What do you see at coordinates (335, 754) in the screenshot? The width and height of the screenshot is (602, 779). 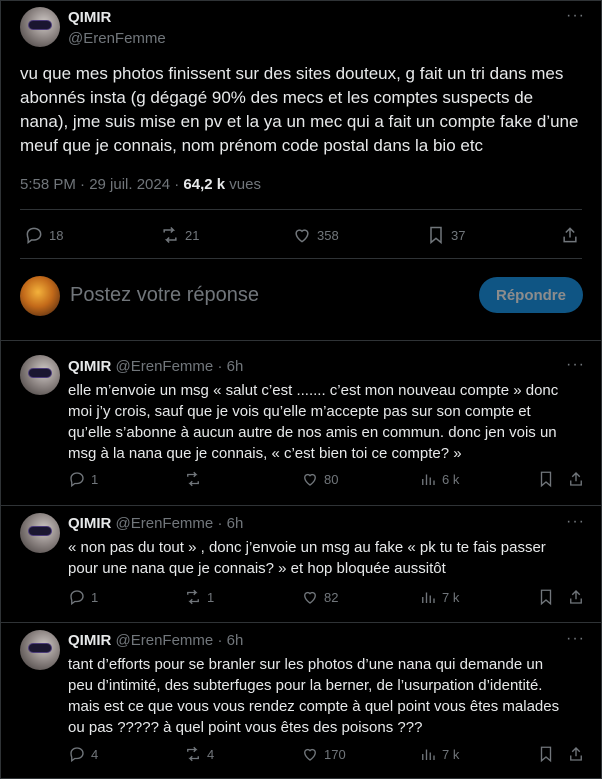 I see `like-count: 170` at bounding box center [335, 754].